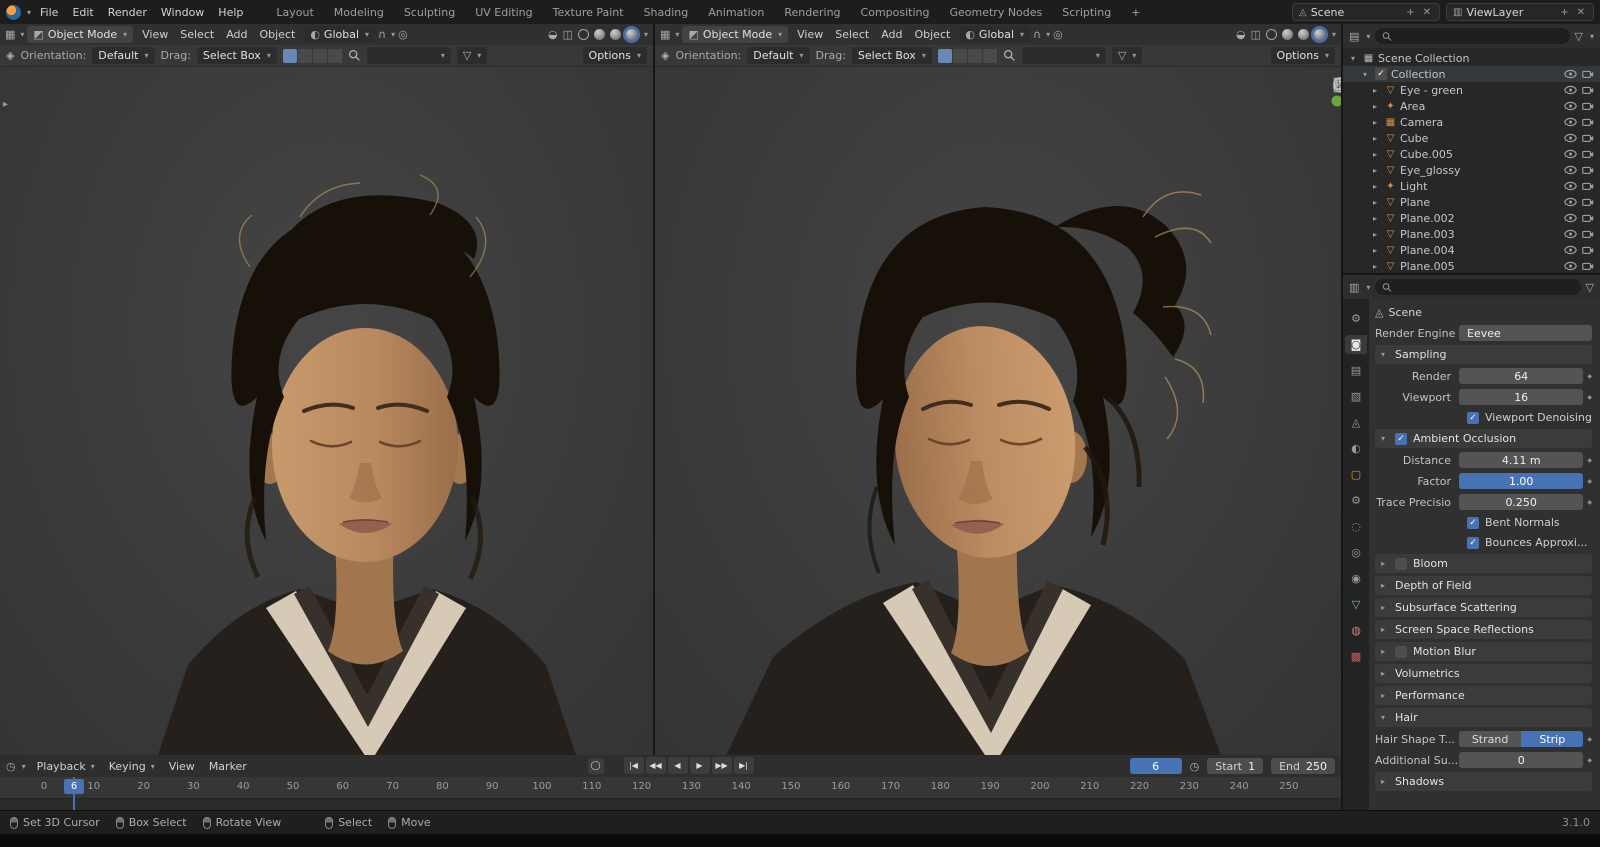 This screenshot has height=847, width=1600. What do you see at coordinates (1485, 287) in the screenshot?
I see `search-input` at bounding box center [1485, 287].